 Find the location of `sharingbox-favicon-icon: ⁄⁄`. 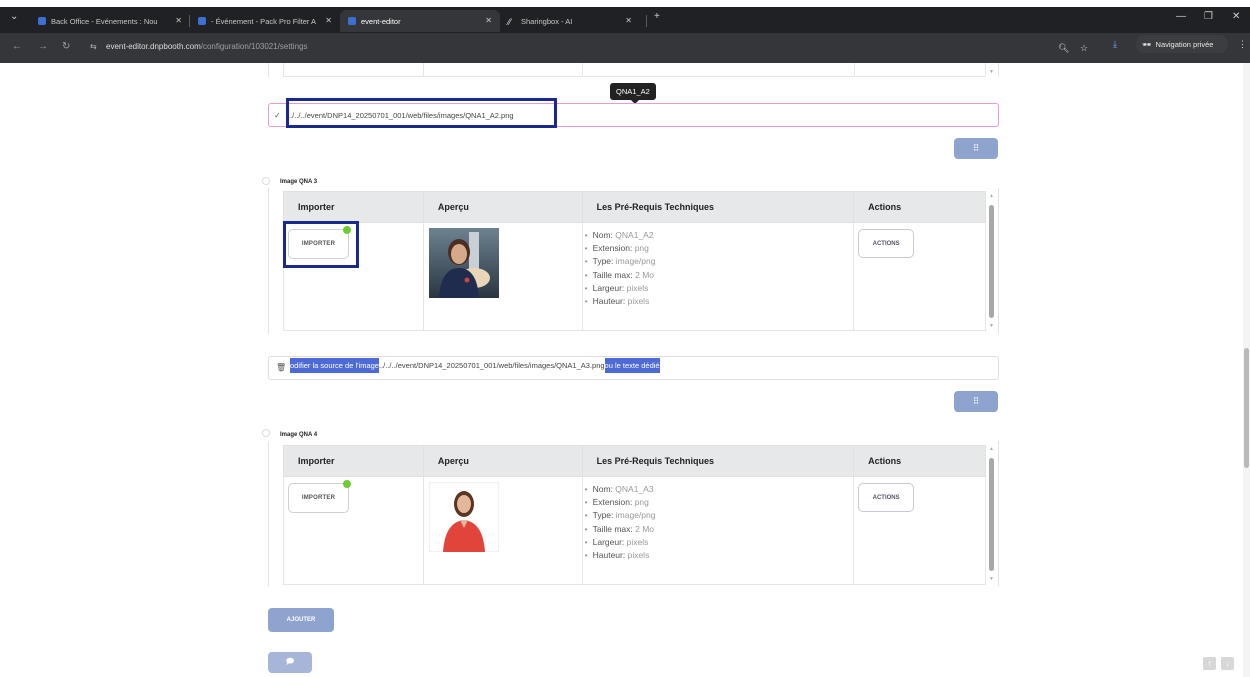

sharingbox-favicon-icon: ⁄⁄ is located at coordinates (510, 22).